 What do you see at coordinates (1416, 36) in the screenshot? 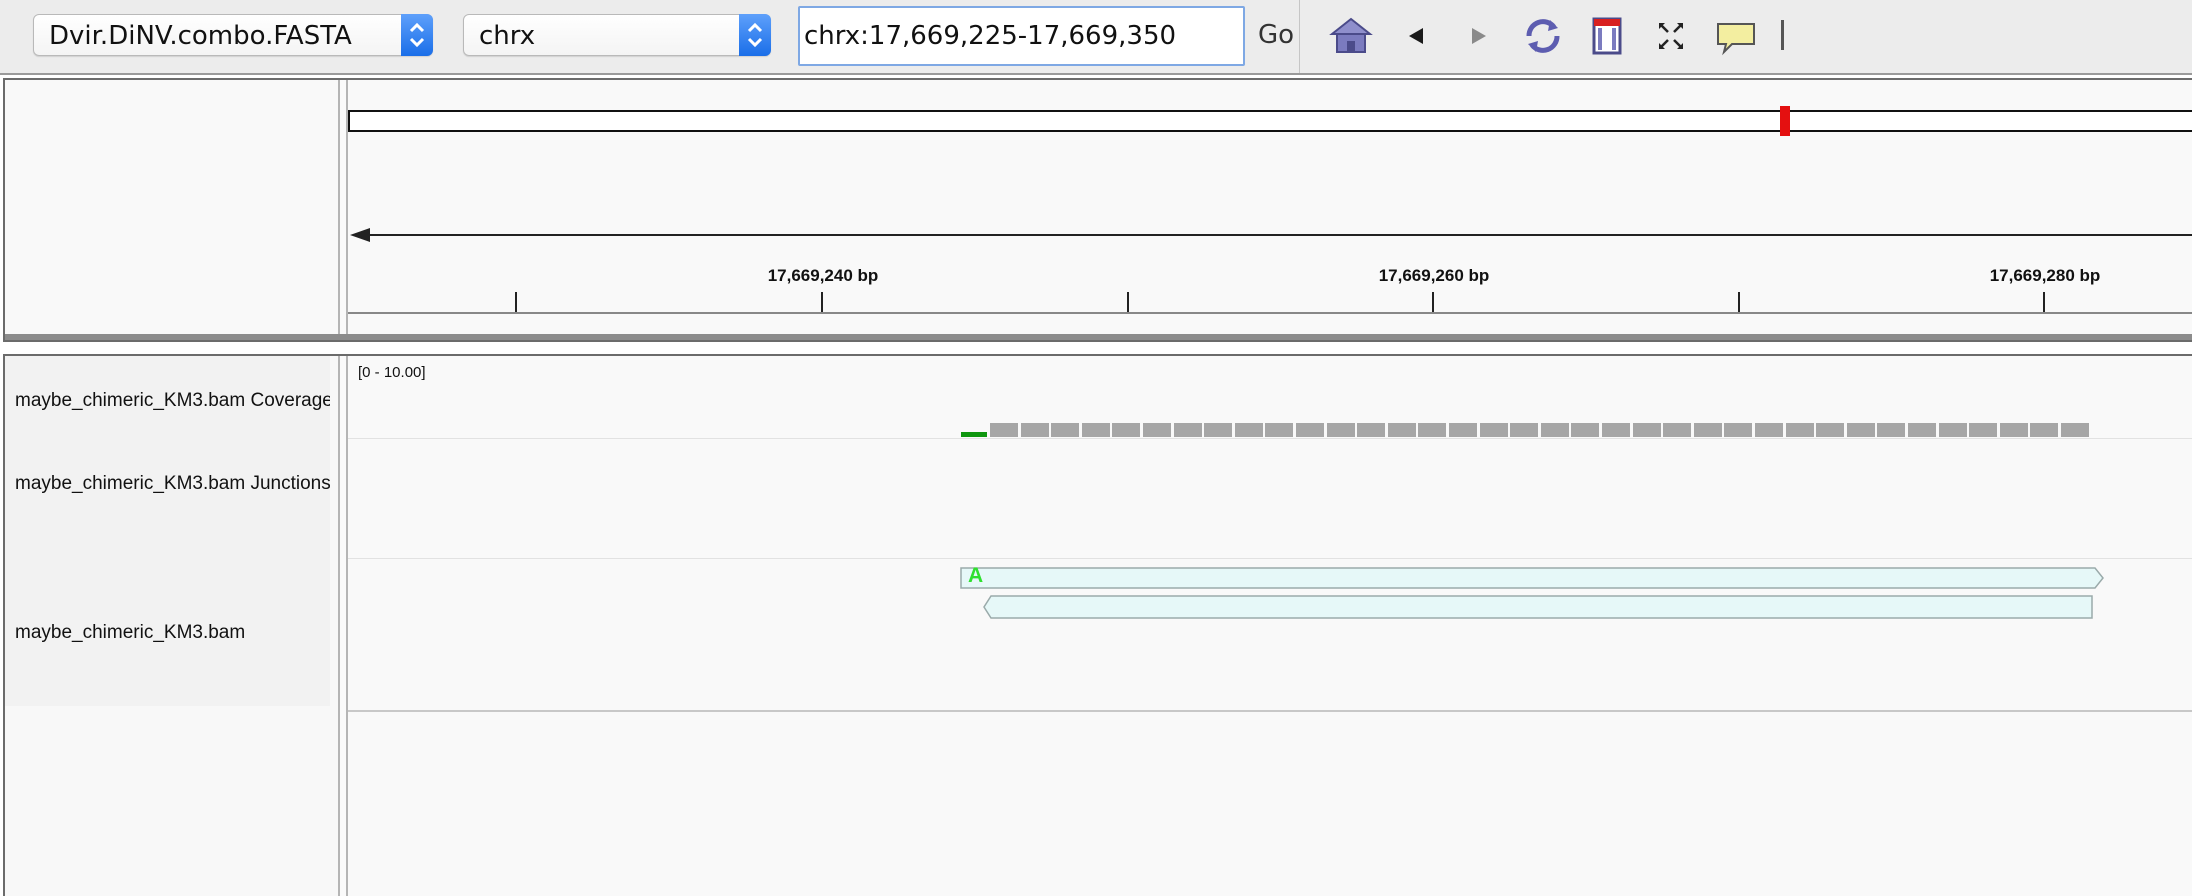
I see `back-arrow-icon` at bounding box center [1416, 36].